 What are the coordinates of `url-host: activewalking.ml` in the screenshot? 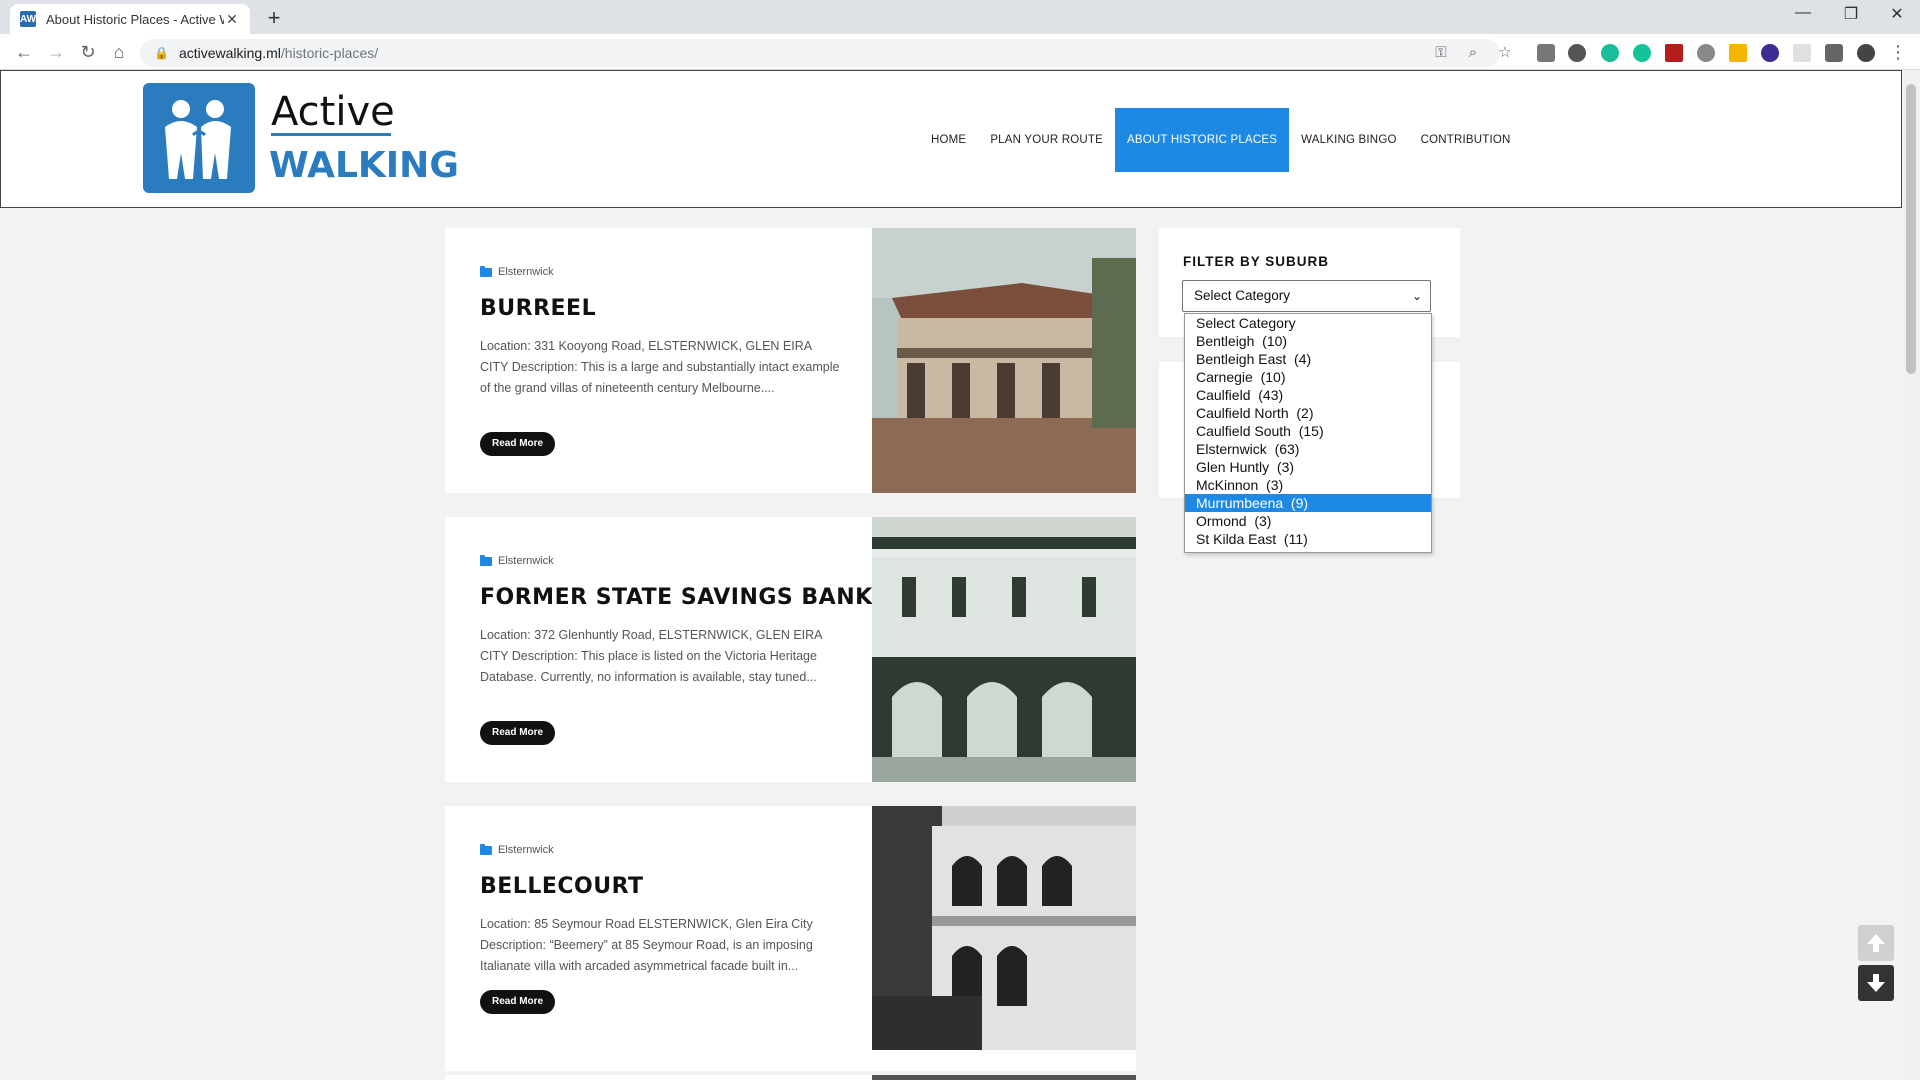 It's located at (229, 53).